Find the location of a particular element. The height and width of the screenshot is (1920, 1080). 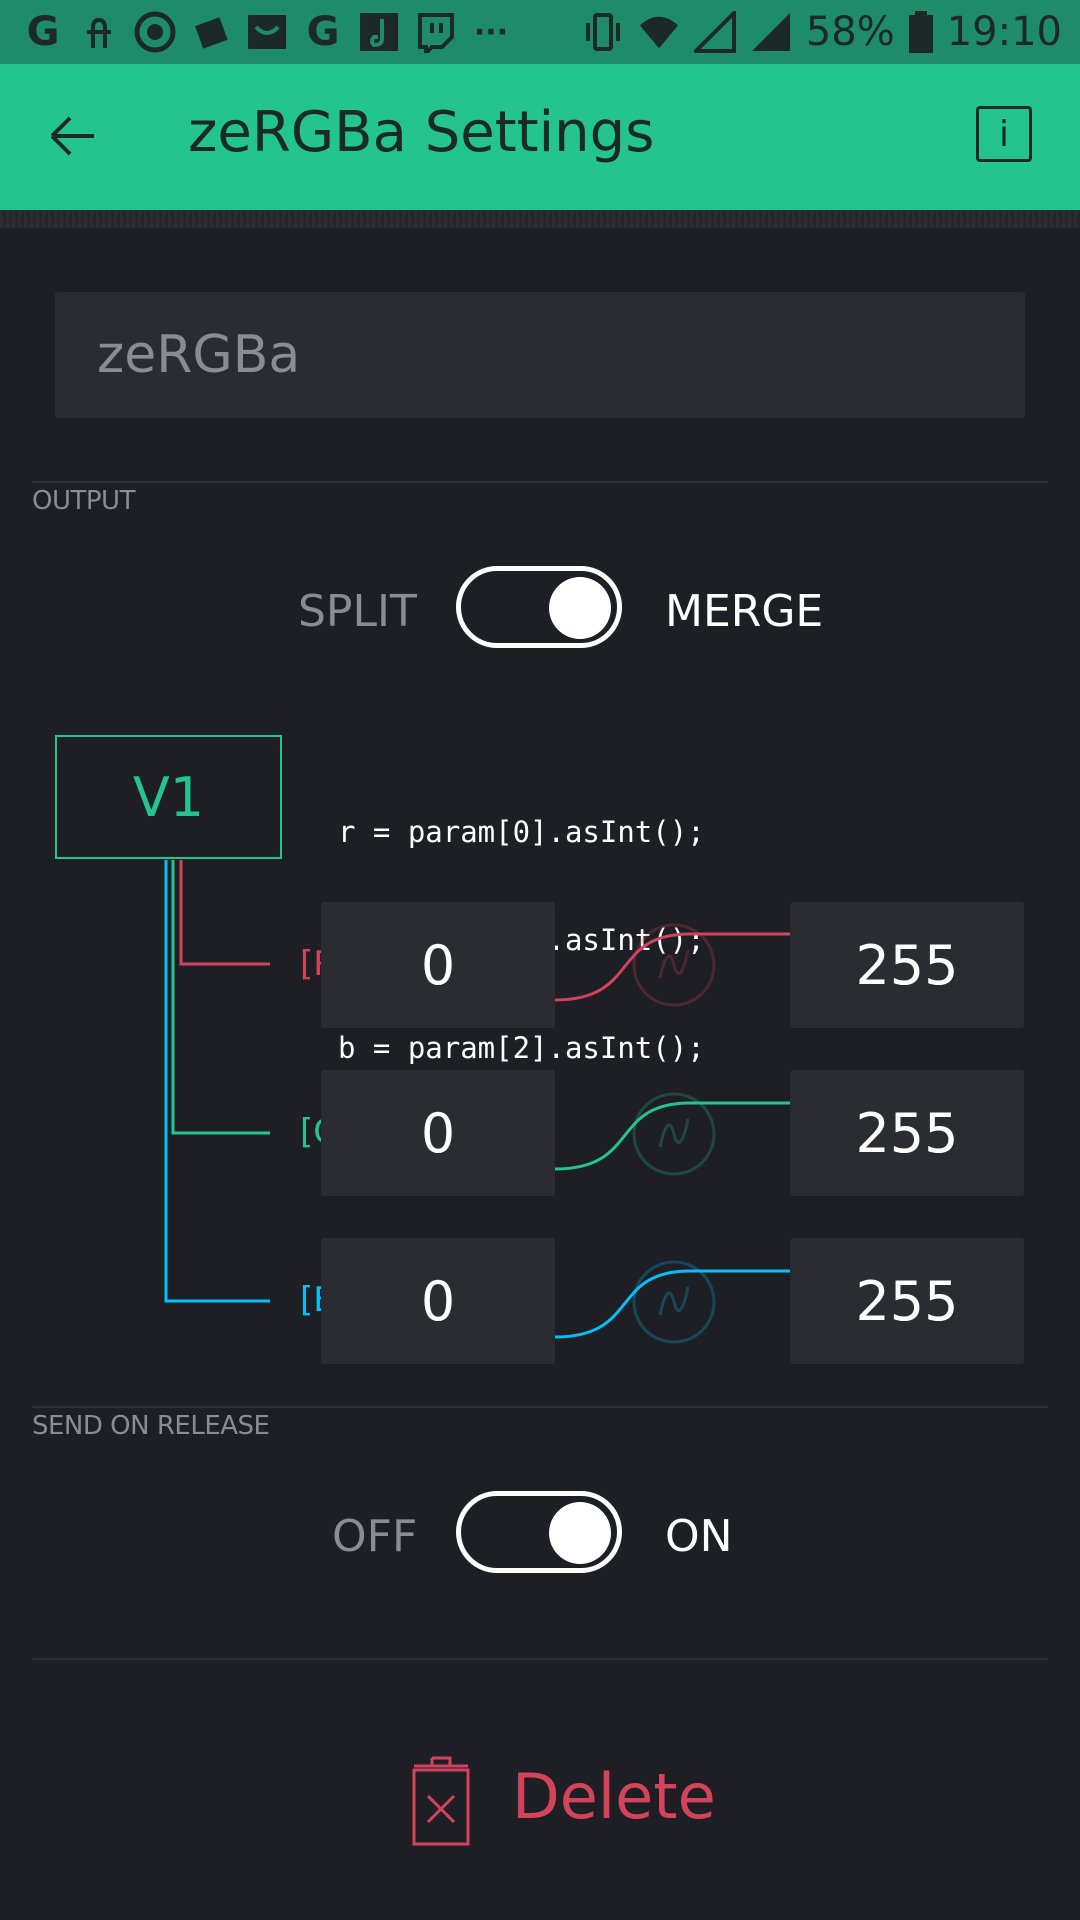

curve-icon-green is located at coordinates (674, 1133).